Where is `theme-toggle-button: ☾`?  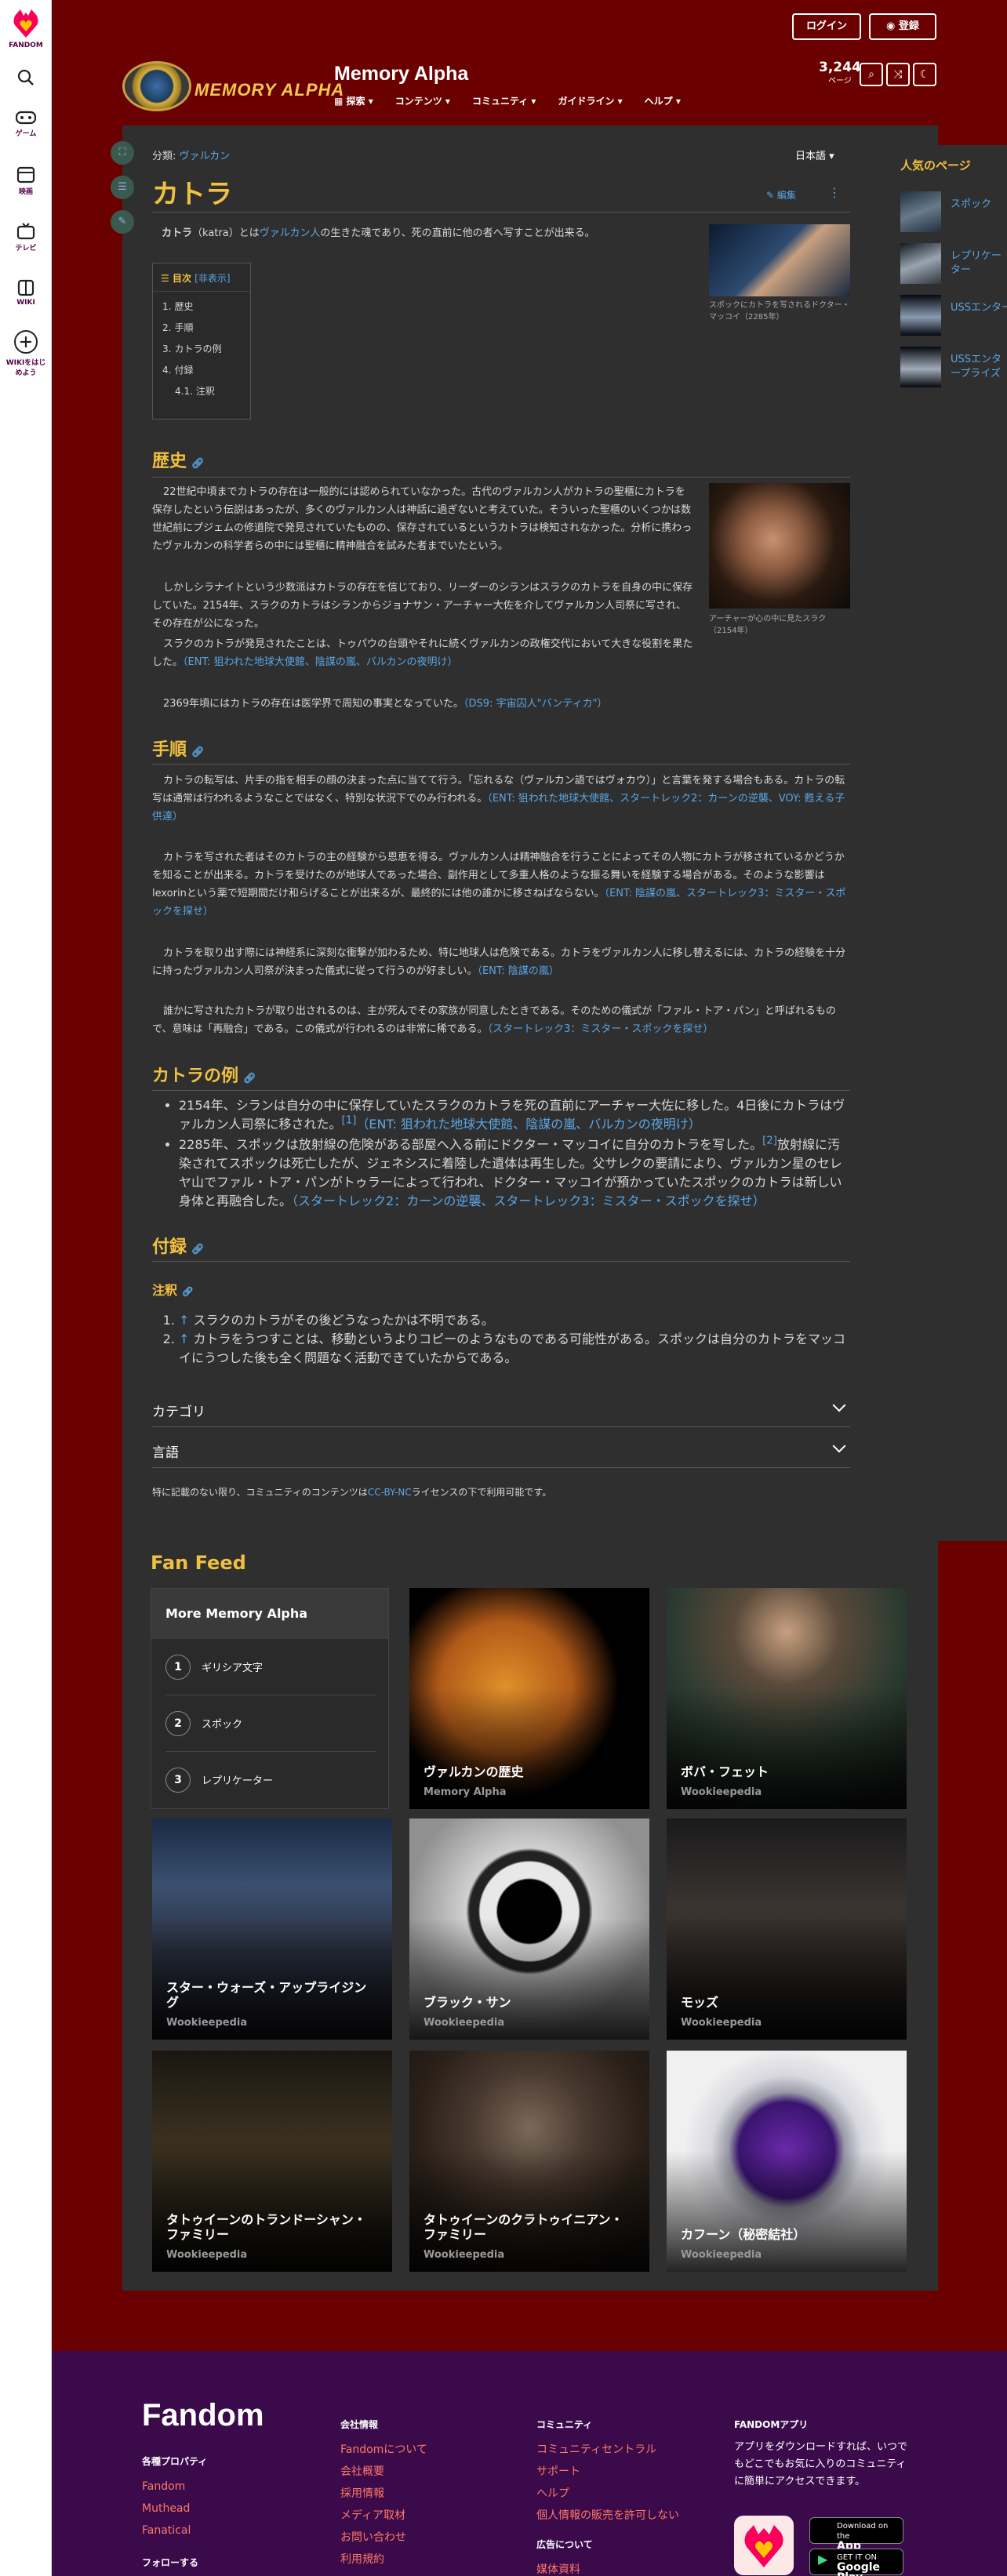 theme-toggle-button: ☾ is located at coordinates (925, 74).